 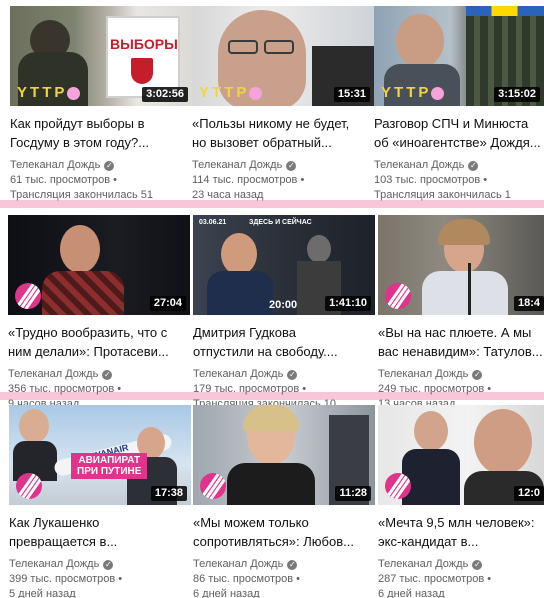 What do you see at coordinates (461, 265) in the screenshot?
I see `video-thumbnail: 18:4` at bounding box center [461, 265].